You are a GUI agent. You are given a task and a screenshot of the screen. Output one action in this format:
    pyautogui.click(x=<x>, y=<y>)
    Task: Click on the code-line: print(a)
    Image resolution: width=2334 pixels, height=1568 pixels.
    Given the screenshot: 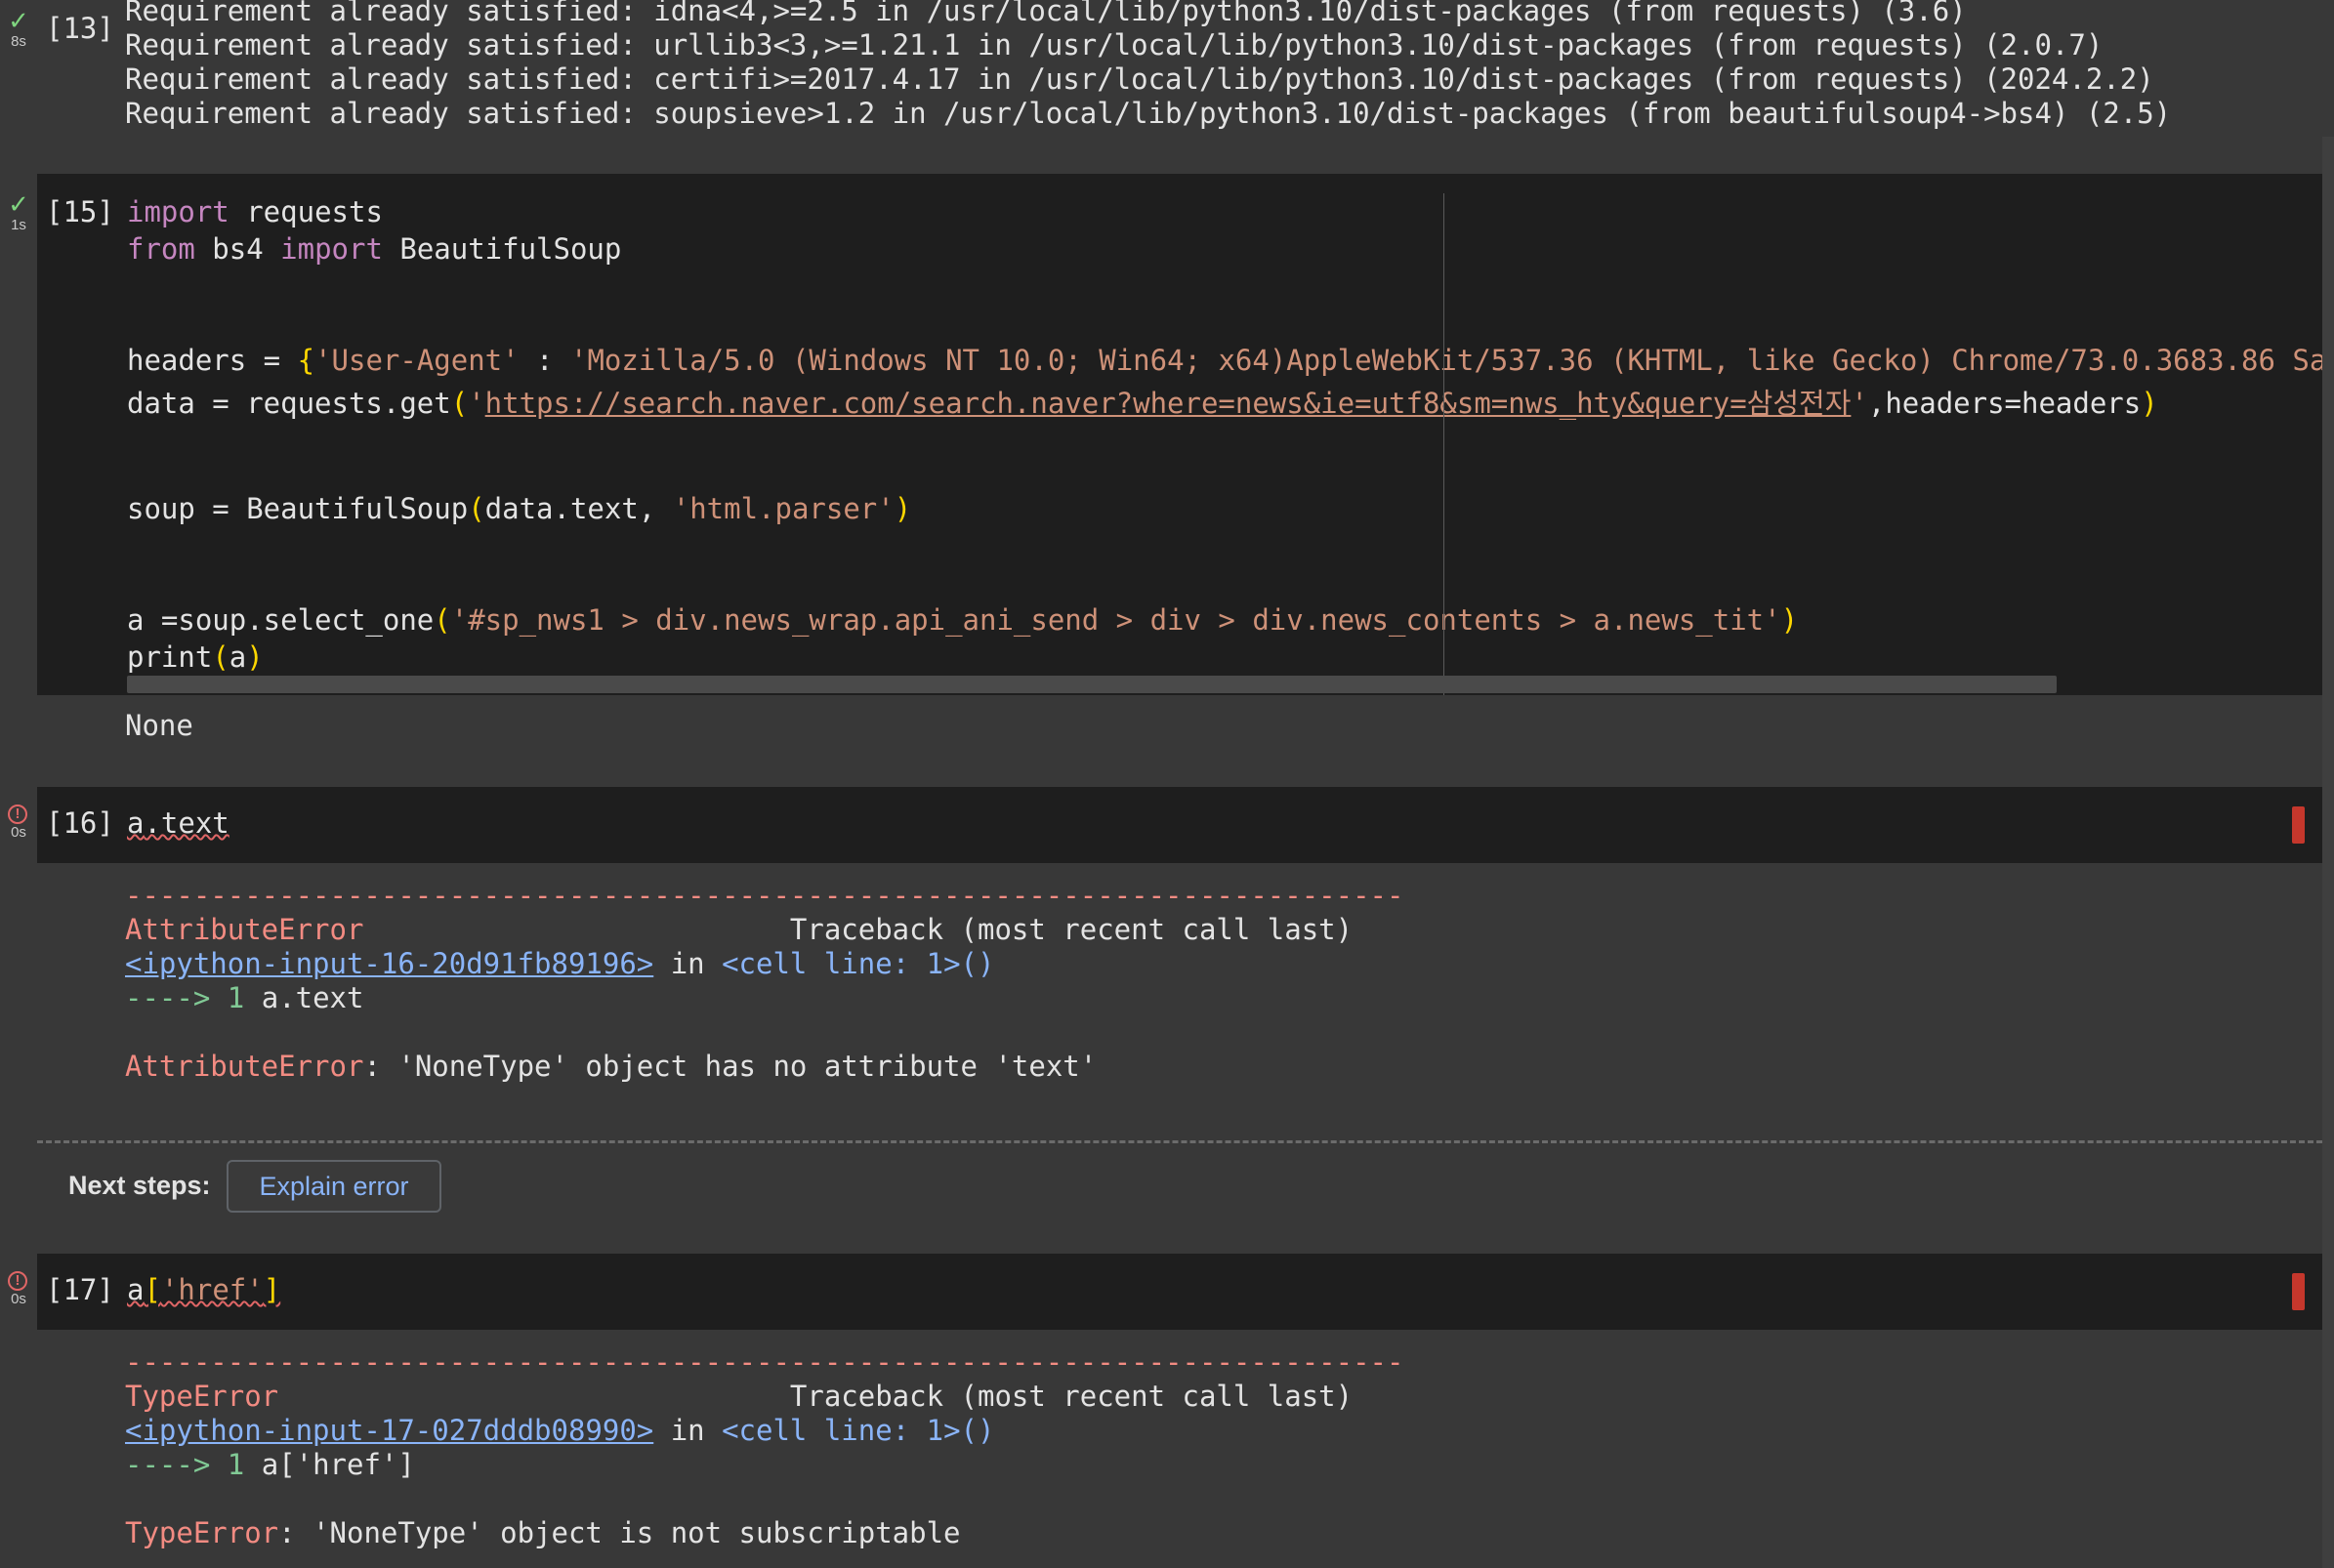 What is the action you would take?
    pyautogui.click(x=195, y=657)
    